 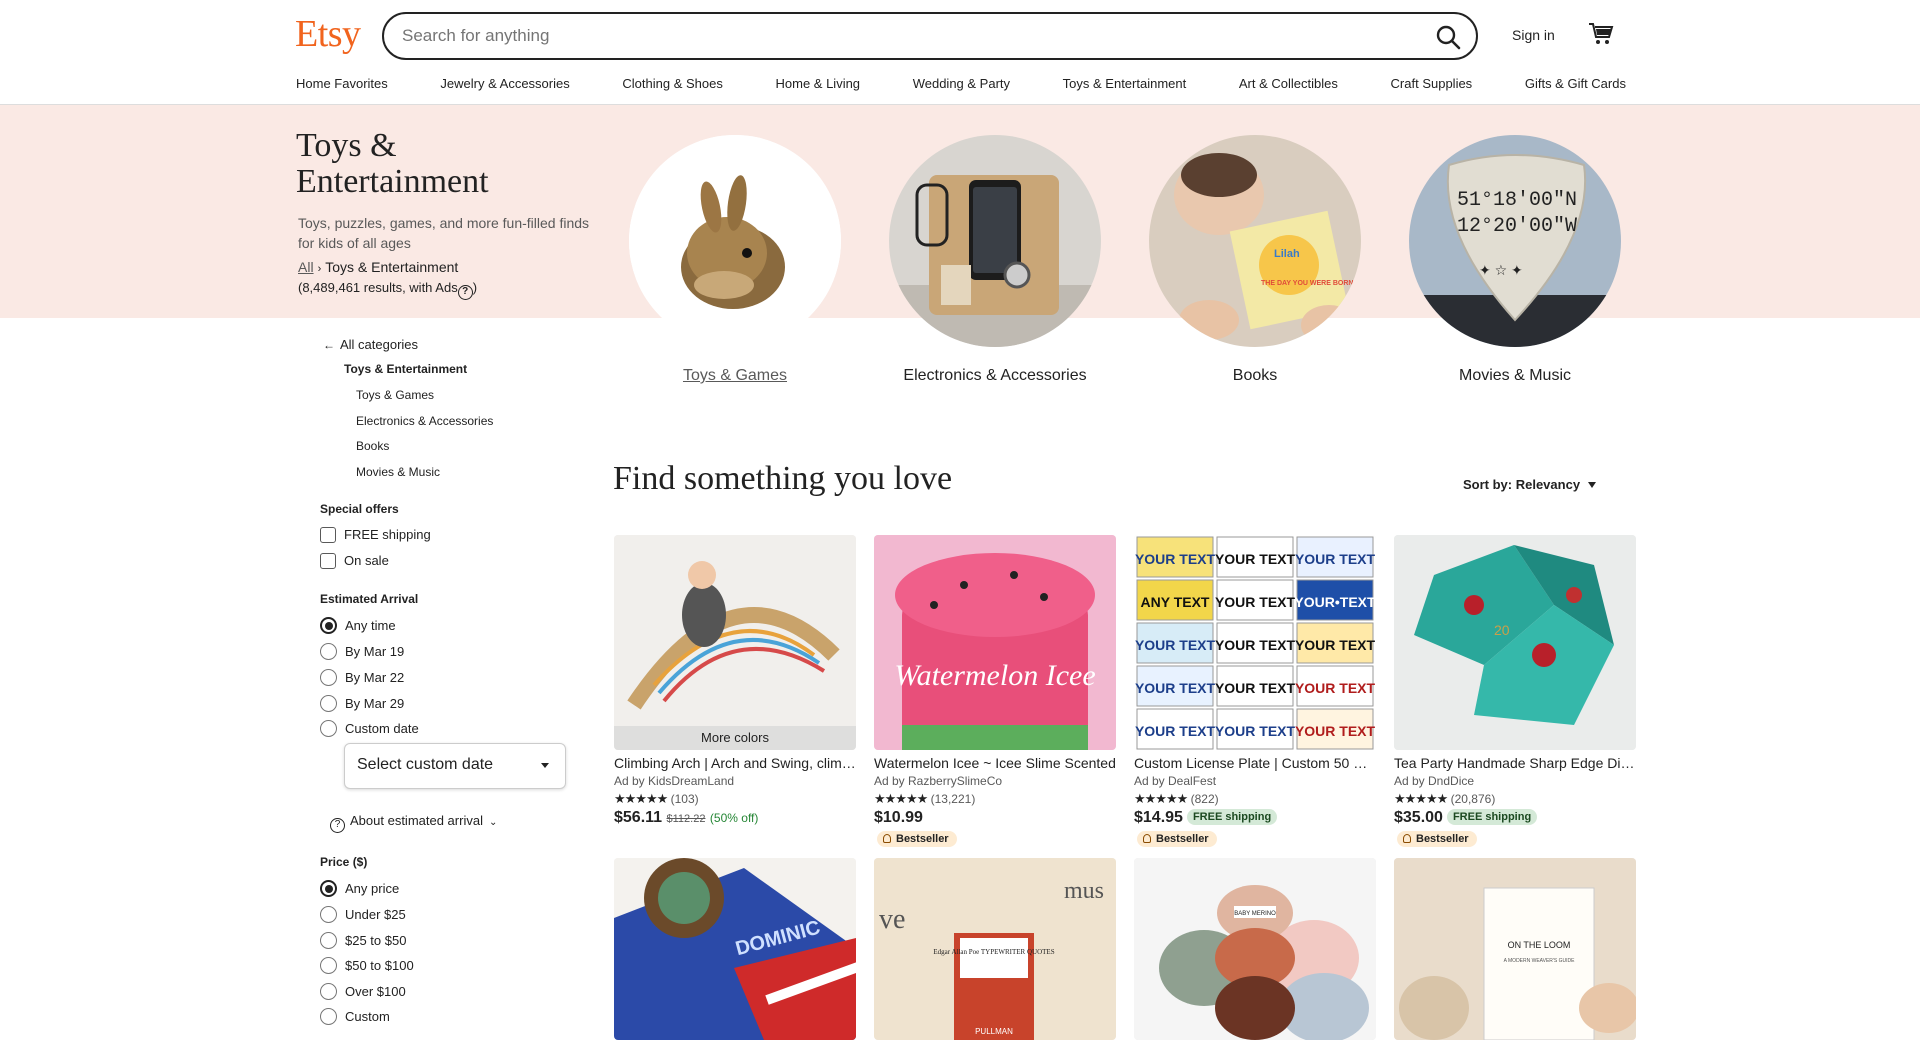 I want to click on cart-icon, so click(x=1601, y=34).